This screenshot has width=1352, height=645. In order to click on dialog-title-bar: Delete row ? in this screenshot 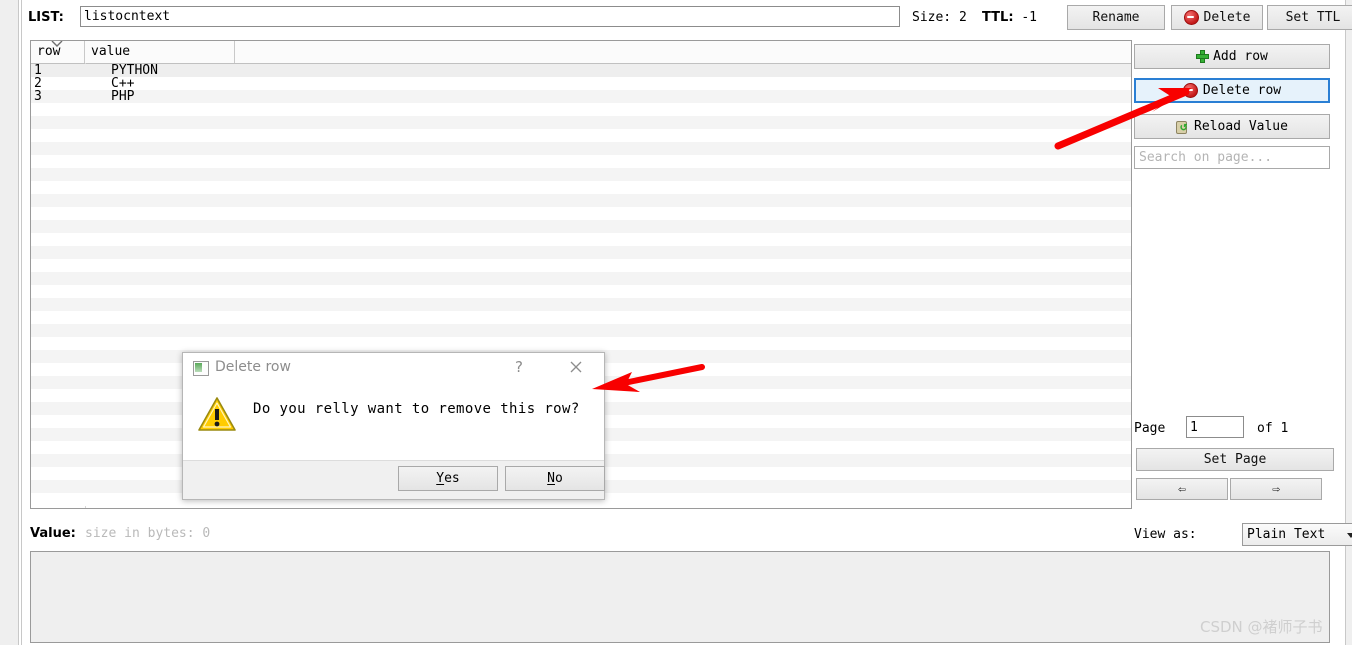, I will do `click(393, 368)`.